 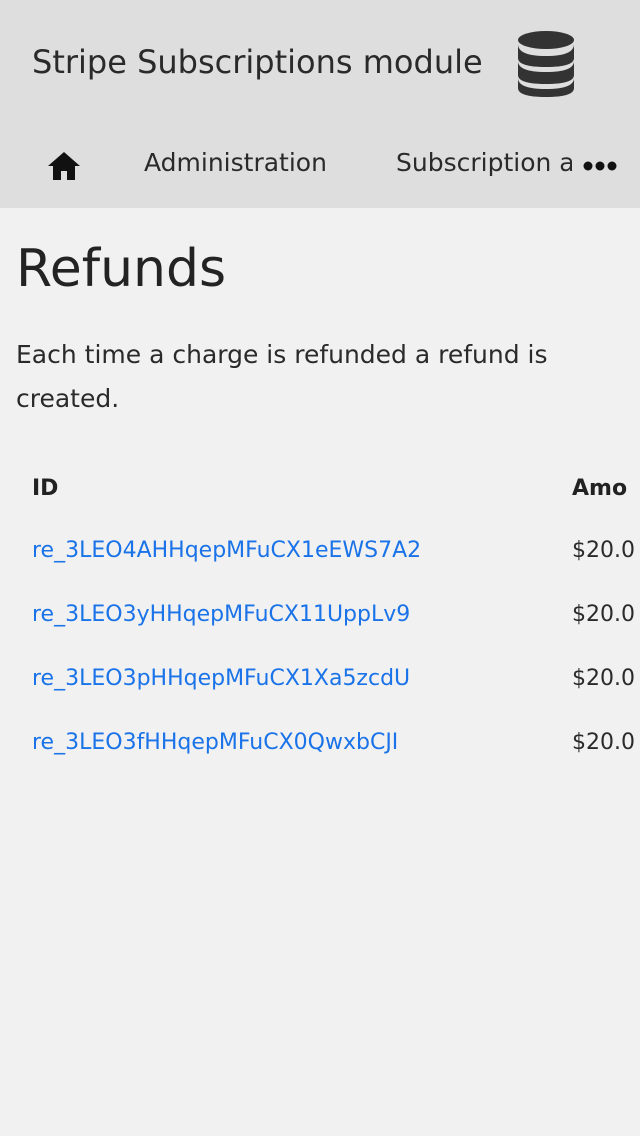 I want to click on table-row: re_3LEO3fHHqepMFuCX0QwxbCJI $20.0, so click(x=320, y=744).